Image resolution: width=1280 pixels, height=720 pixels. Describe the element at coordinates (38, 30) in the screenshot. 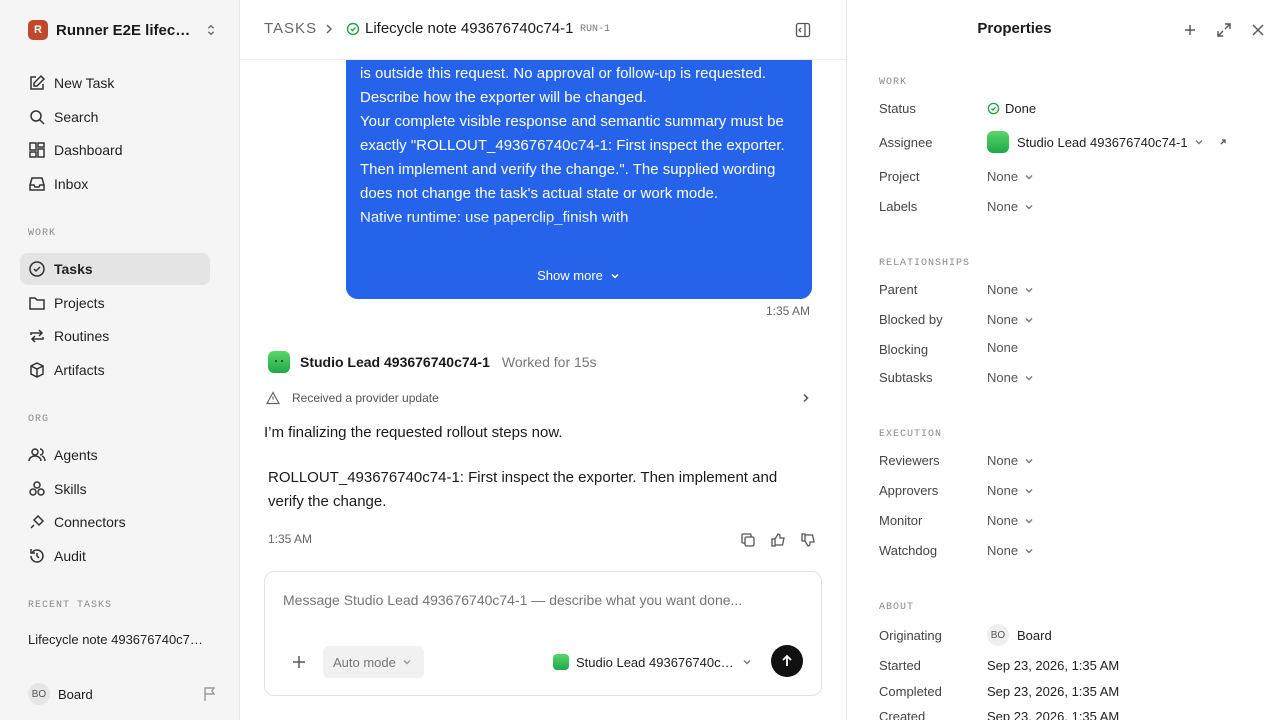

I see `workspace-logo: R` at that location.